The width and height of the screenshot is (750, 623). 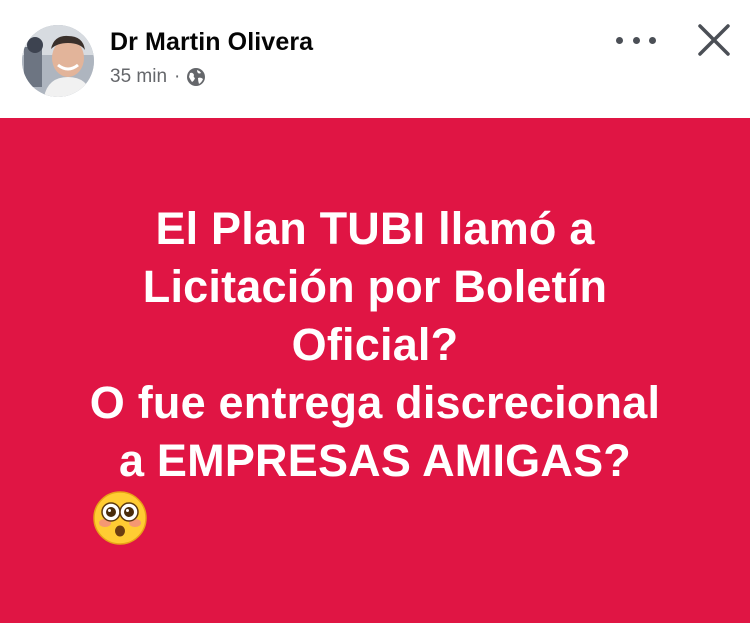 What do you see at coordinates (138, 77) in the screenshot?
I see `post-time: 35 min` at bounding box center [138, 77].